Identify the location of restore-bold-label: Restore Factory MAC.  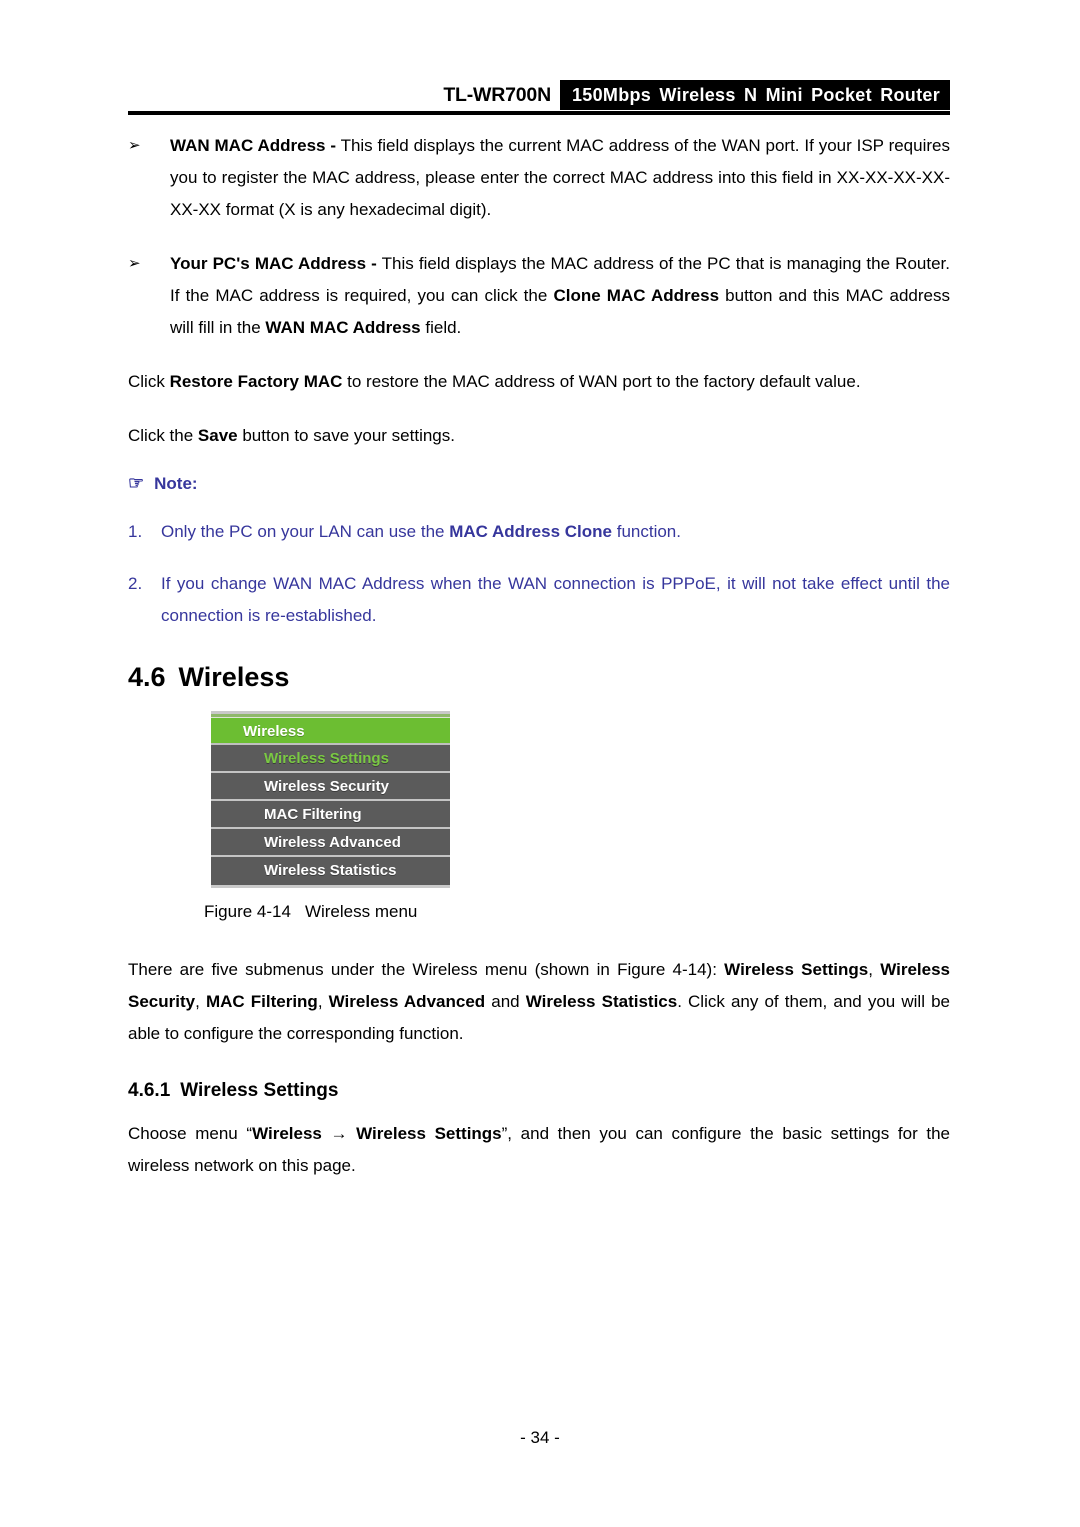
(256, 381).